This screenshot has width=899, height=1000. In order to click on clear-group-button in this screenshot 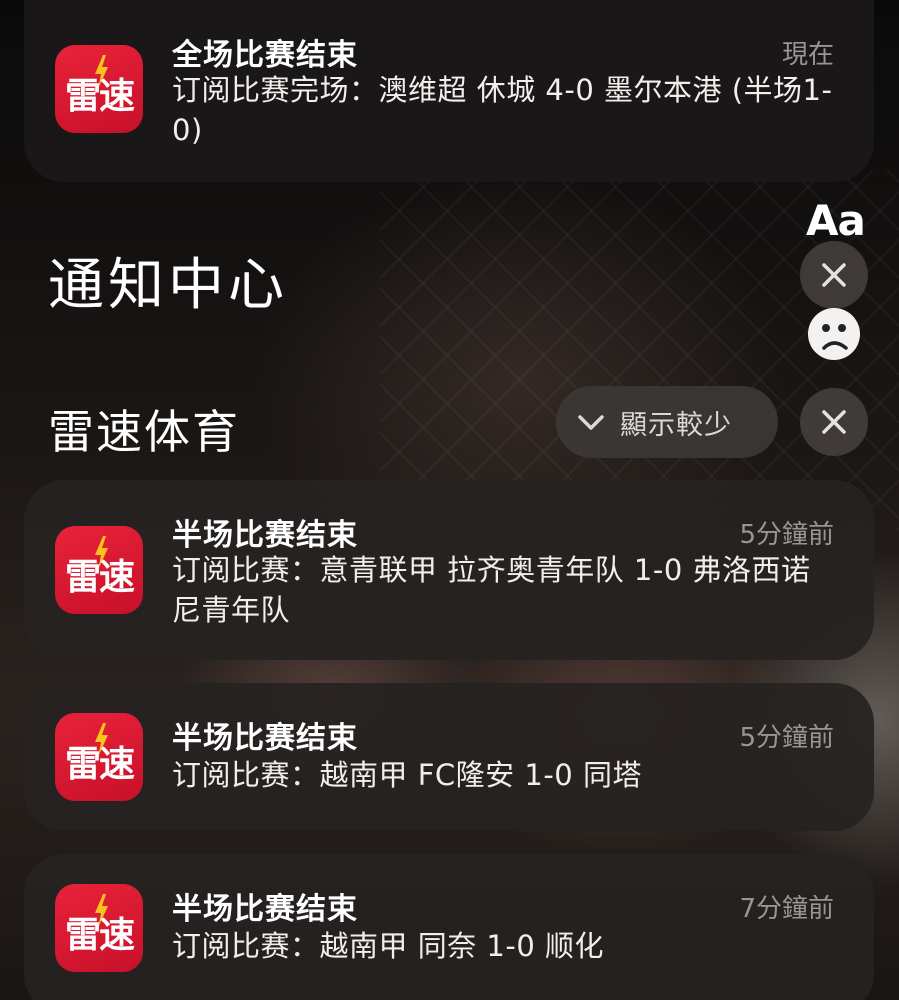, I will do `click(834, 422)`.